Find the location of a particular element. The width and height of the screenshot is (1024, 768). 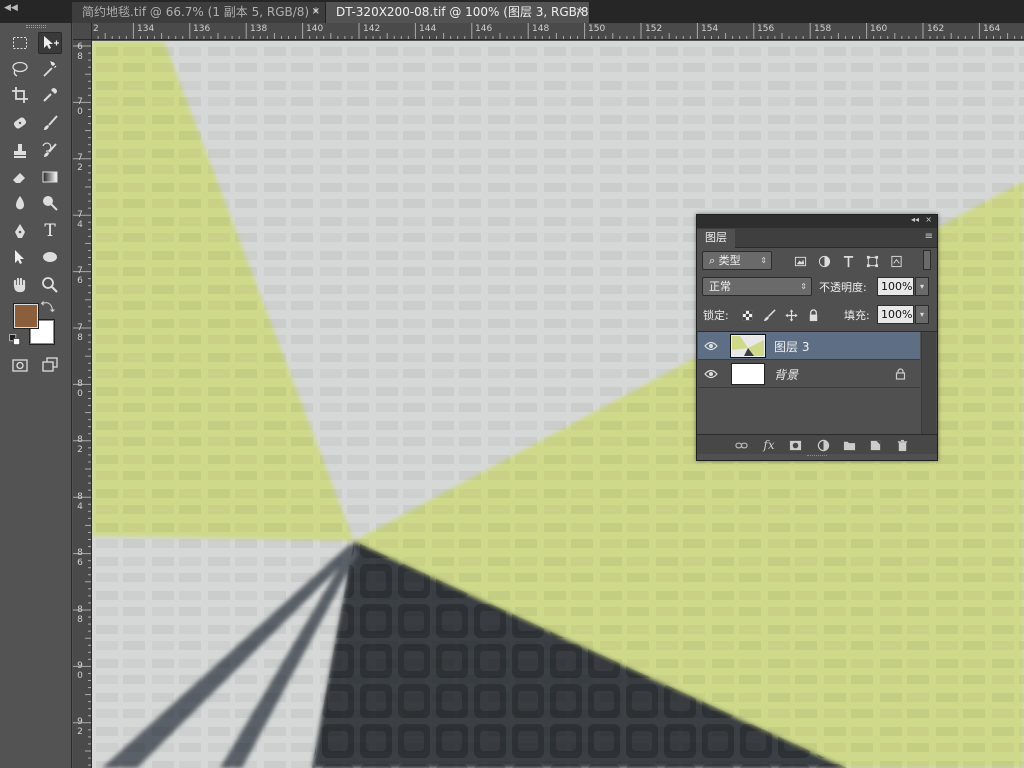

lock-position-icon is located at coordinates (791, 315).